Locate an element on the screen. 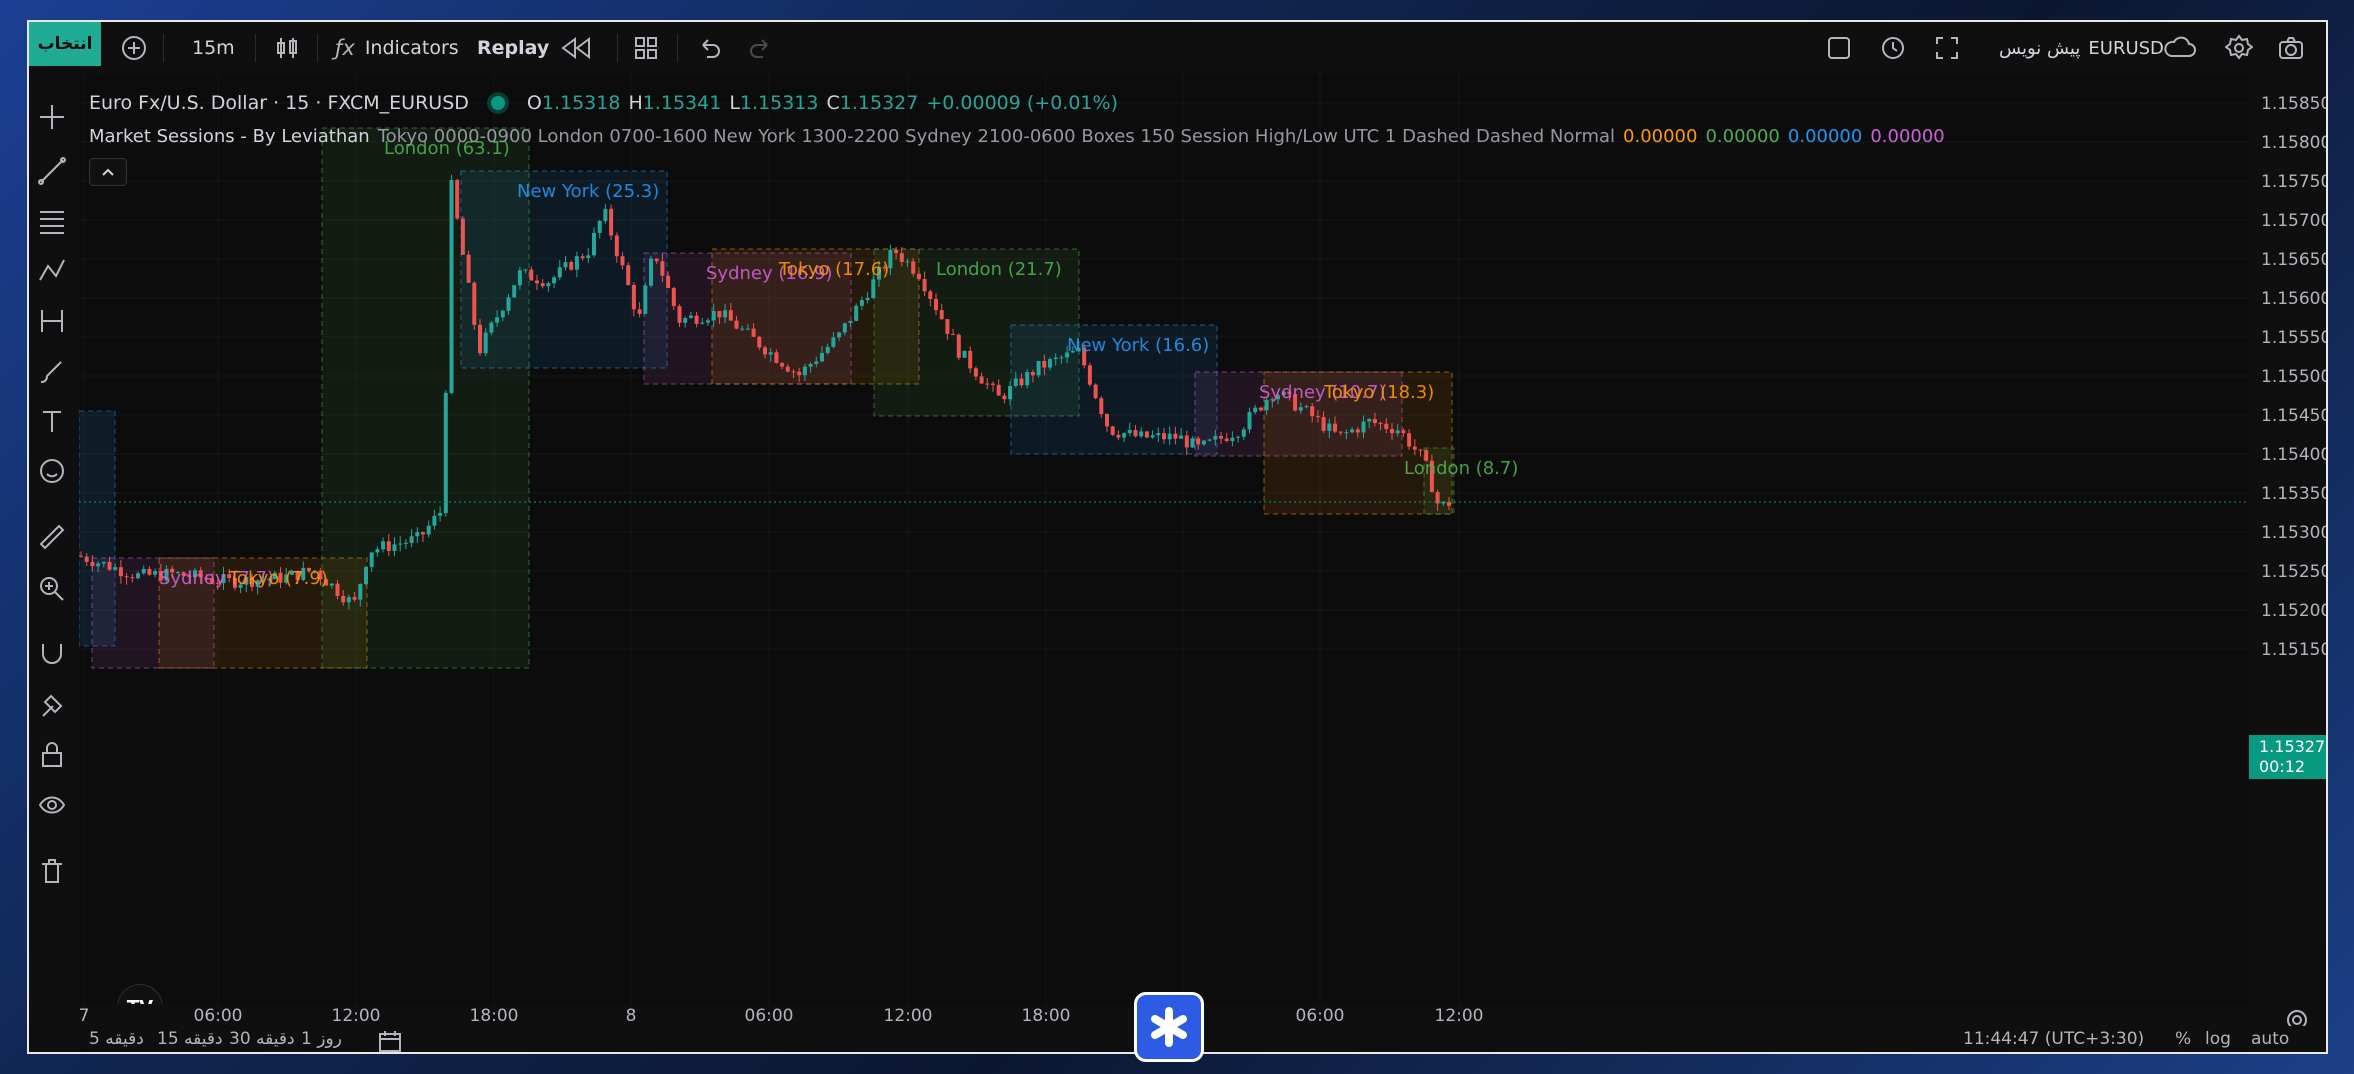 Image resolution: width=2354 pixels, height=1074 pixels. indicators-button: ƒx Indicators is located at coordinates (397, 48).